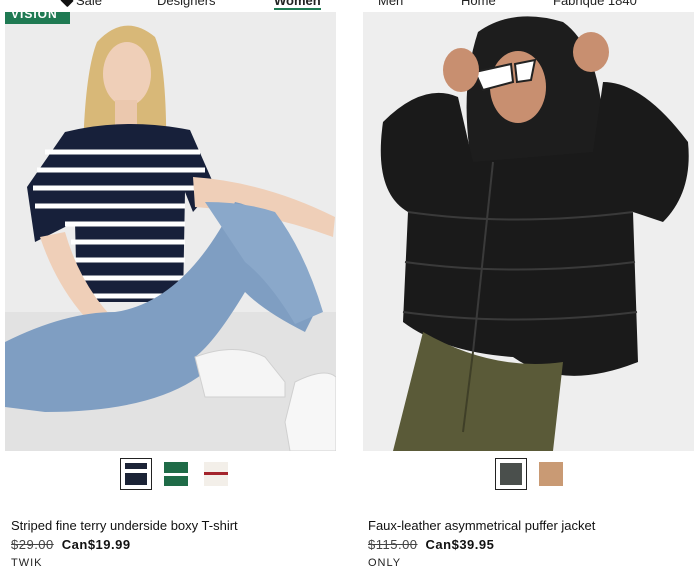 Image resolution: width=700 pixels, height=572 pixels. I want to click on nav-item-label: Designers, so click(186, 4).